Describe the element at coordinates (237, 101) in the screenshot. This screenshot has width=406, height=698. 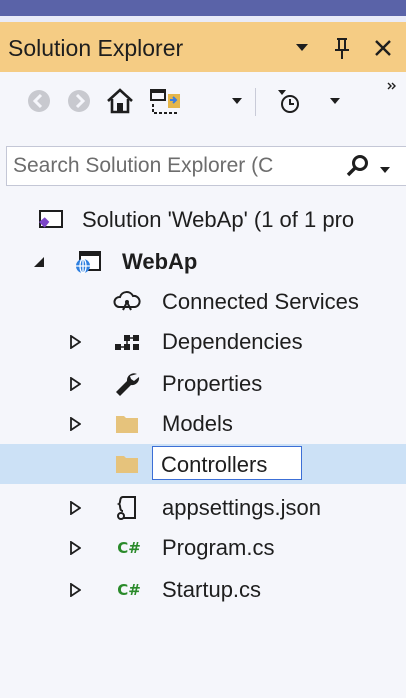
I see `switch-views-dropdown-icon` at that location.